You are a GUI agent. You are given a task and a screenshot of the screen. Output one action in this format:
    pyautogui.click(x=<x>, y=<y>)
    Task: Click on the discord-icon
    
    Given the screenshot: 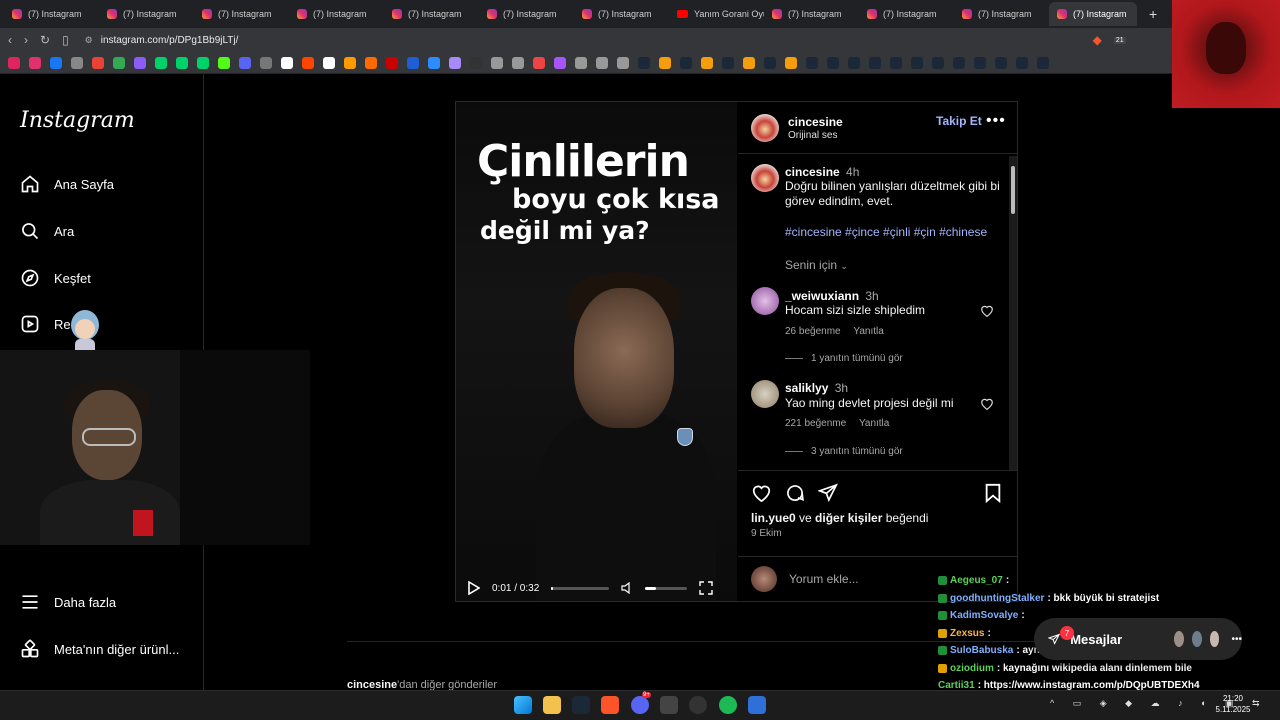 What is the action you would take?
    pyautogui.click(x=640, y=705)
    